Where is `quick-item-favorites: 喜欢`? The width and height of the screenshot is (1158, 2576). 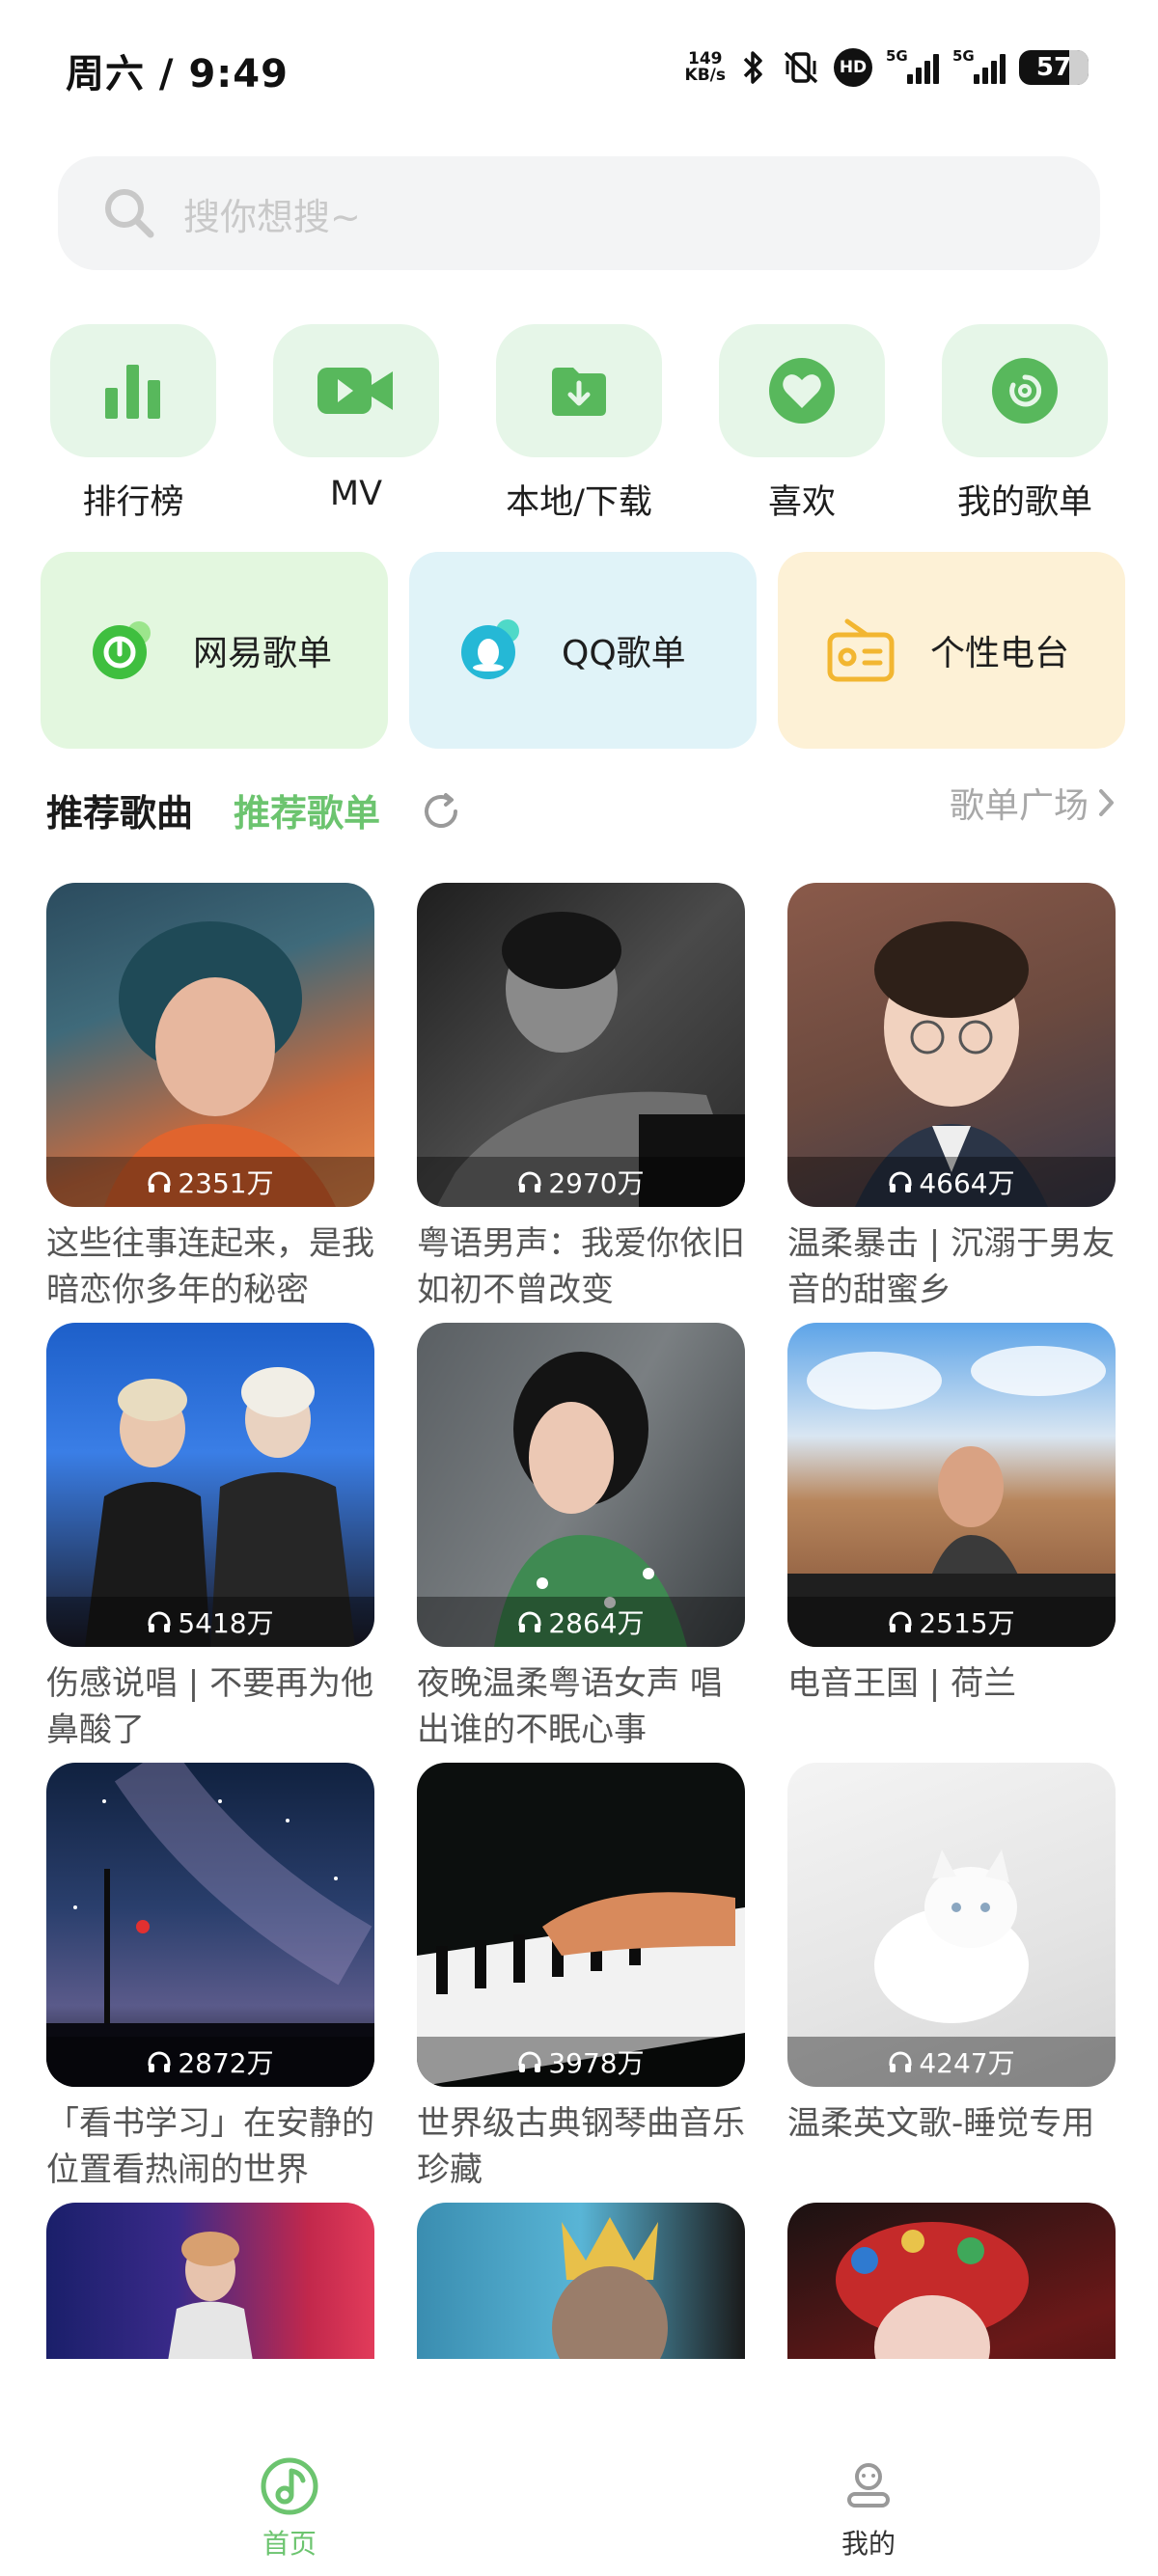
quick-item-favorites: 喜欢 is located at coordinates (802, 424).